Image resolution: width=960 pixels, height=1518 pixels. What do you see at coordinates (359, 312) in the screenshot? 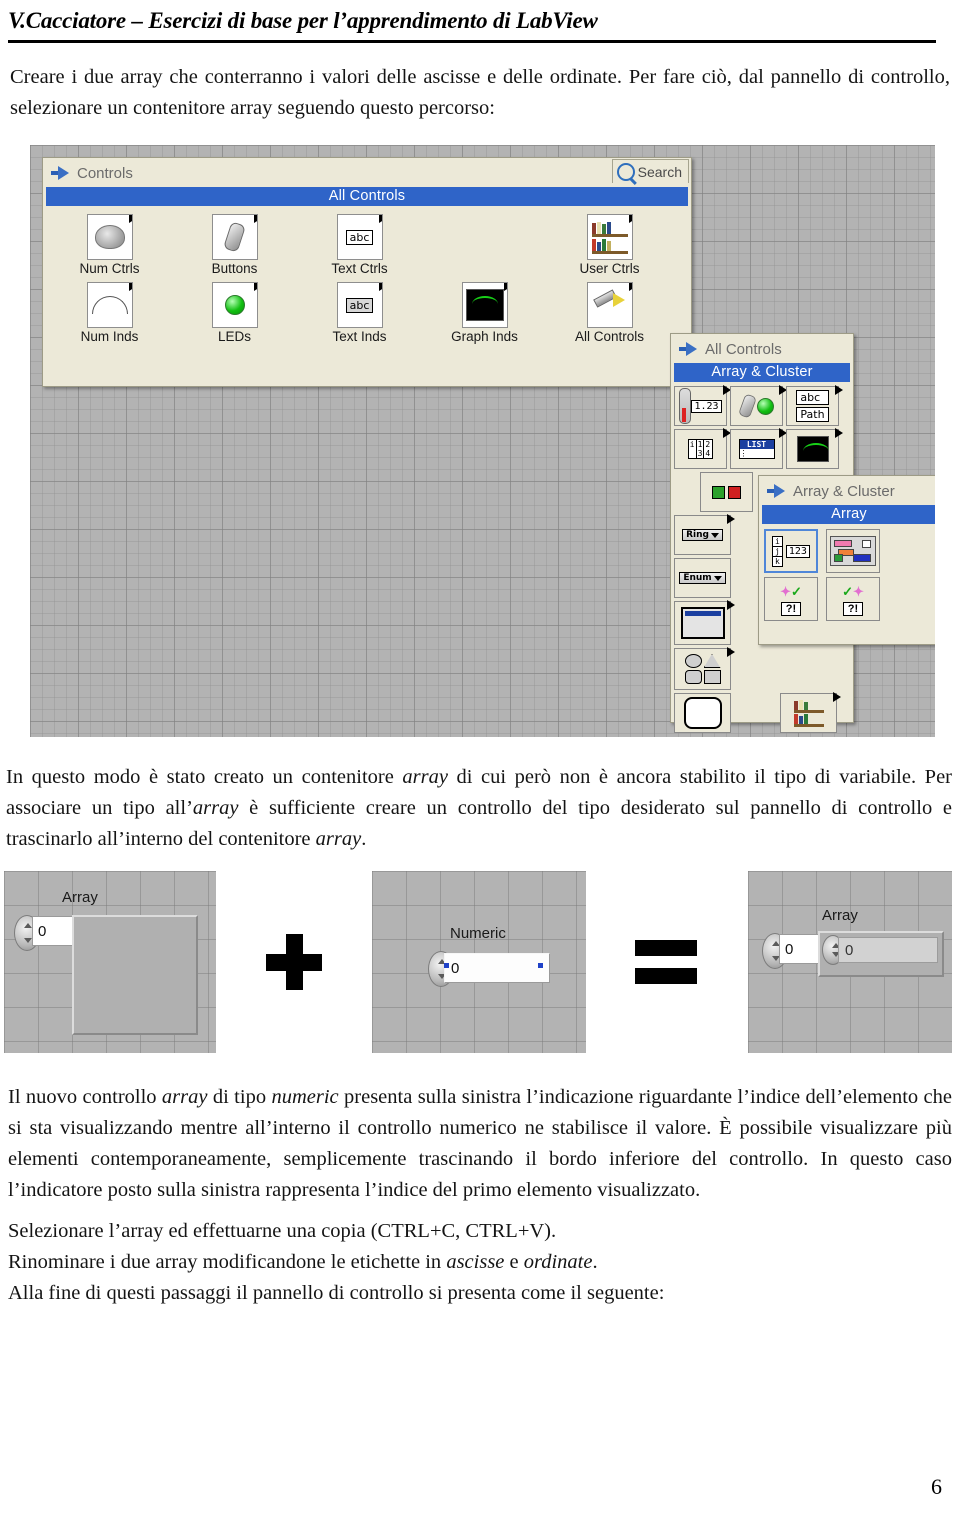
I see `palette-item-text-inds: abc Text Inds` at bounding box center [359, 312].